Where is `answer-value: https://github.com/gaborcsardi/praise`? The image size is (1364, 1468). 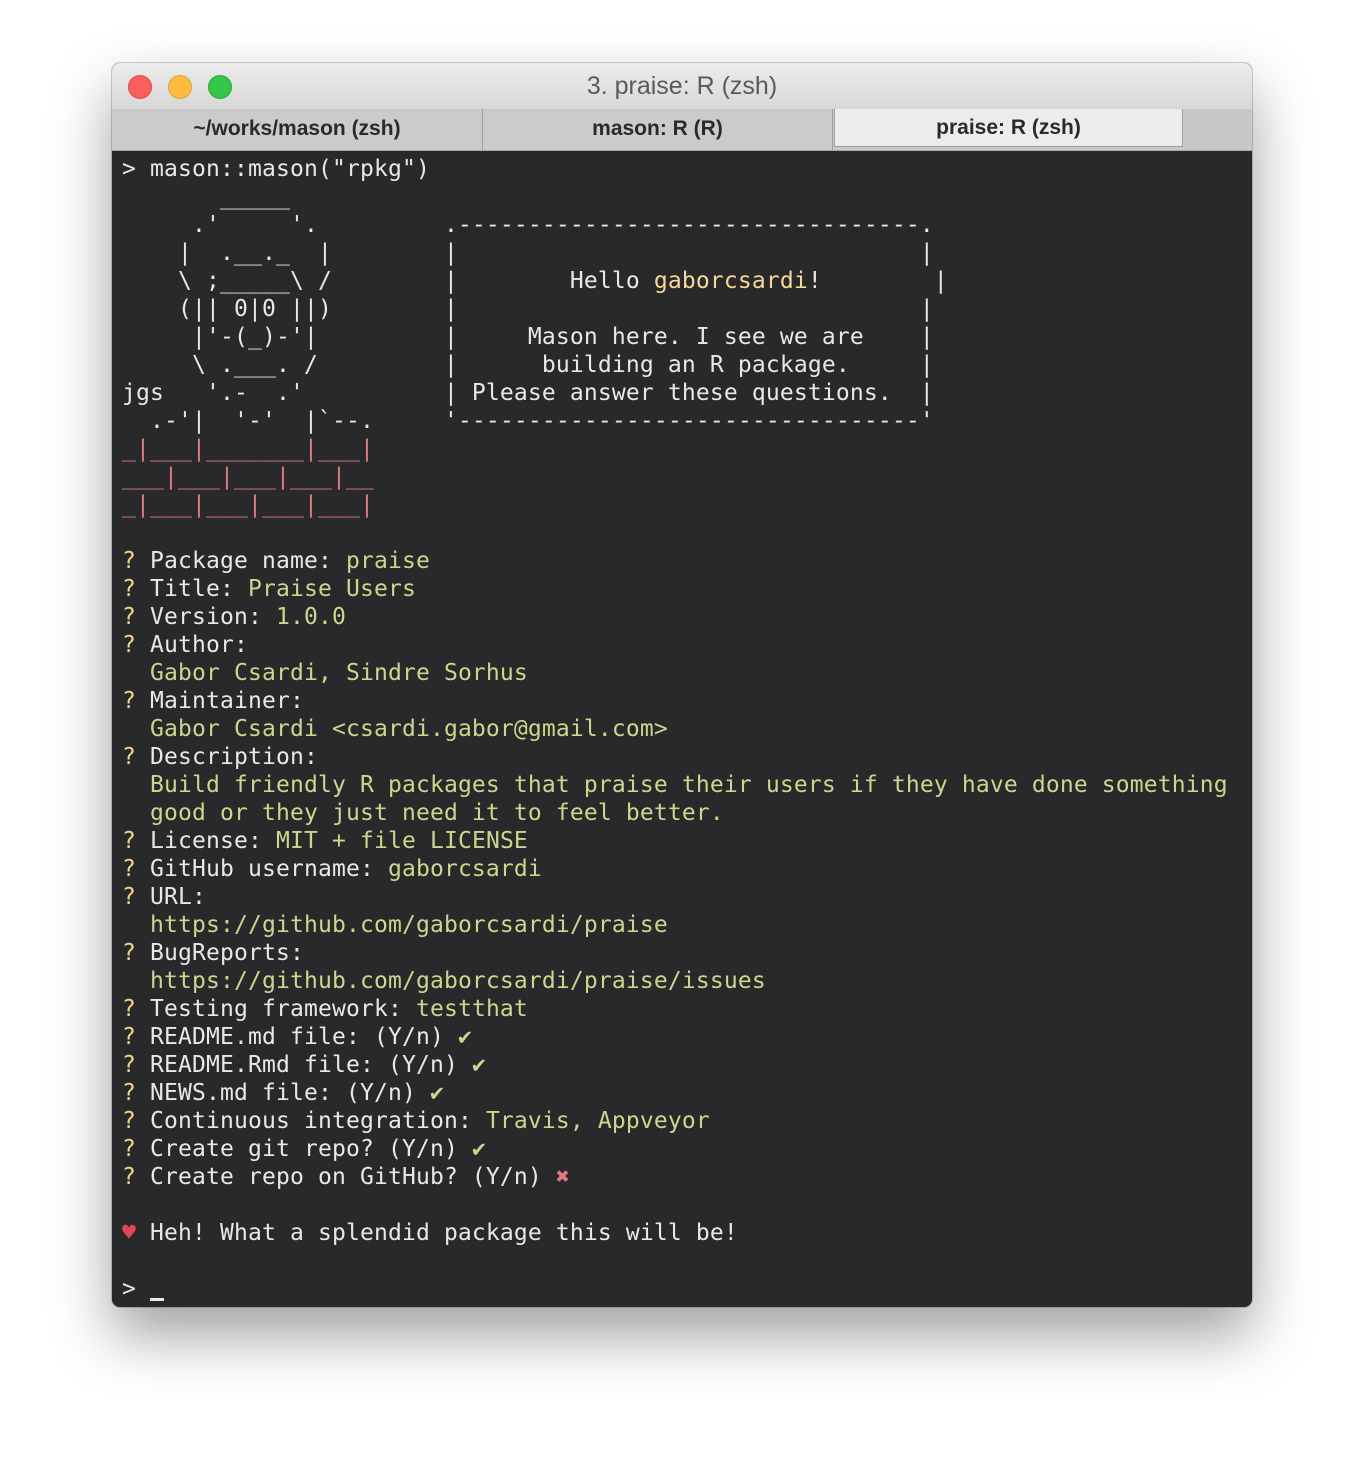 answer-value: https://github.com/gaborcsardi/praise is located at coordinates (409, 925).